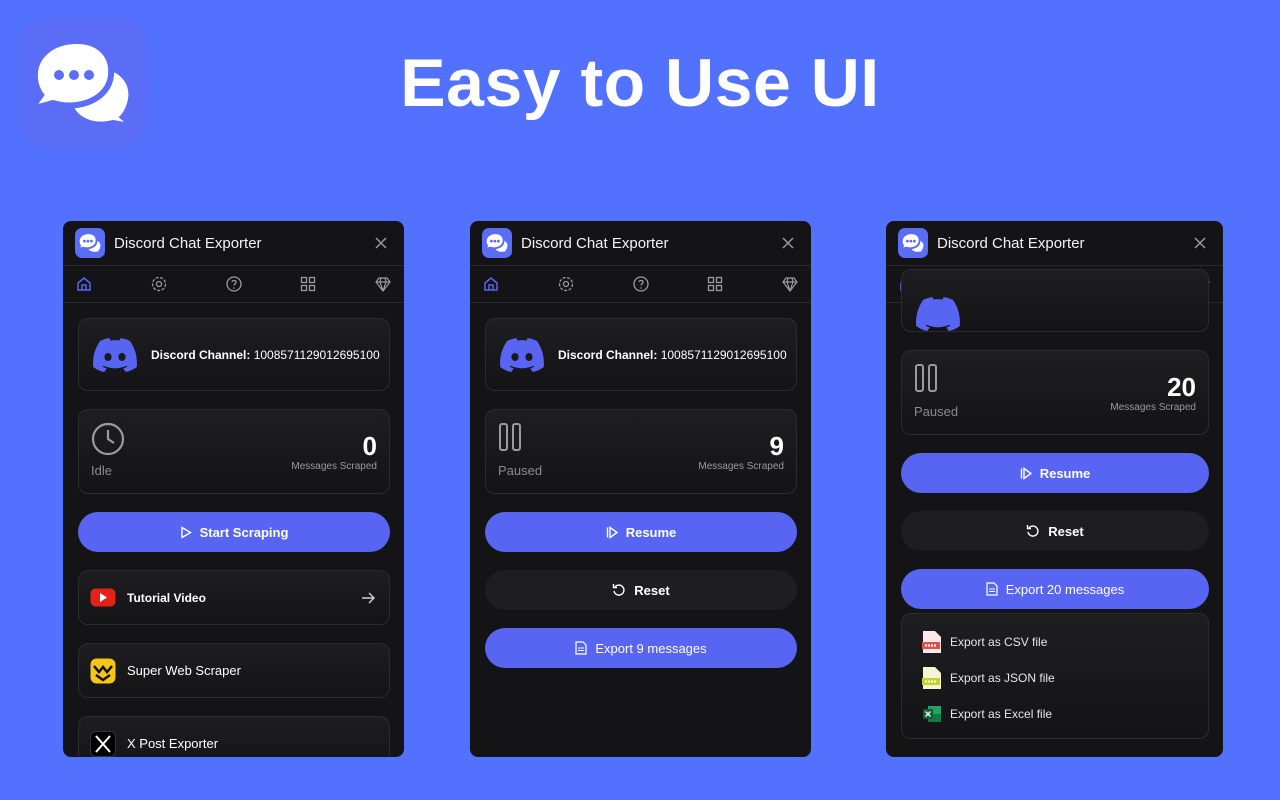 This screenshot has height=800, width=1280. I want to click on super-web-scraper-link: Super Web Scraper, so click(234, 670).